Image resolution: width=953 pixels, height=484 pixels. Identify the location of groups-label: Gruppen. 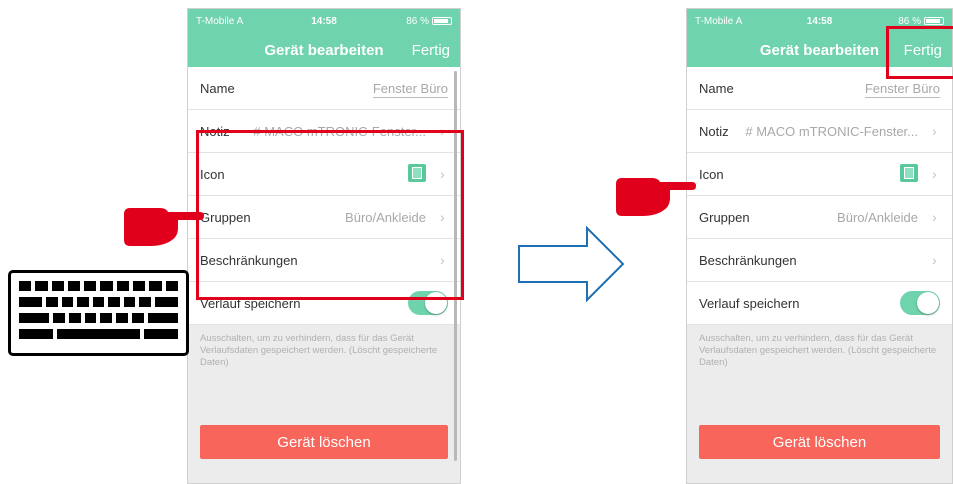
(724, 217).